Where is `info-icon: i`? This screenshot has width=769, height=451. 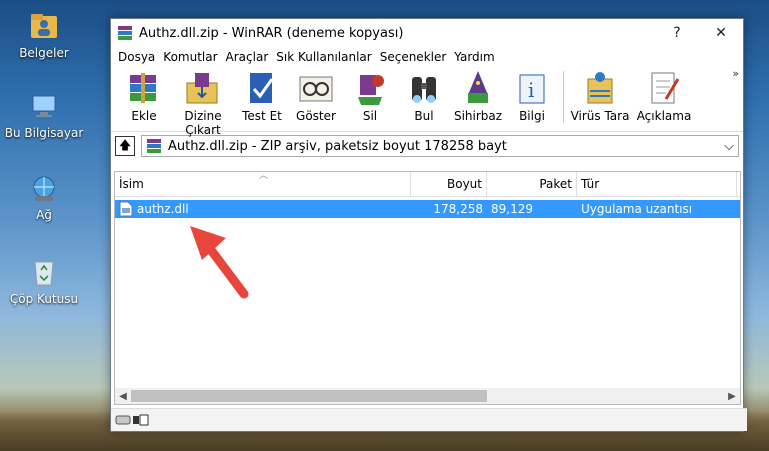 info-icon: i is located at coordinates (532, 89).